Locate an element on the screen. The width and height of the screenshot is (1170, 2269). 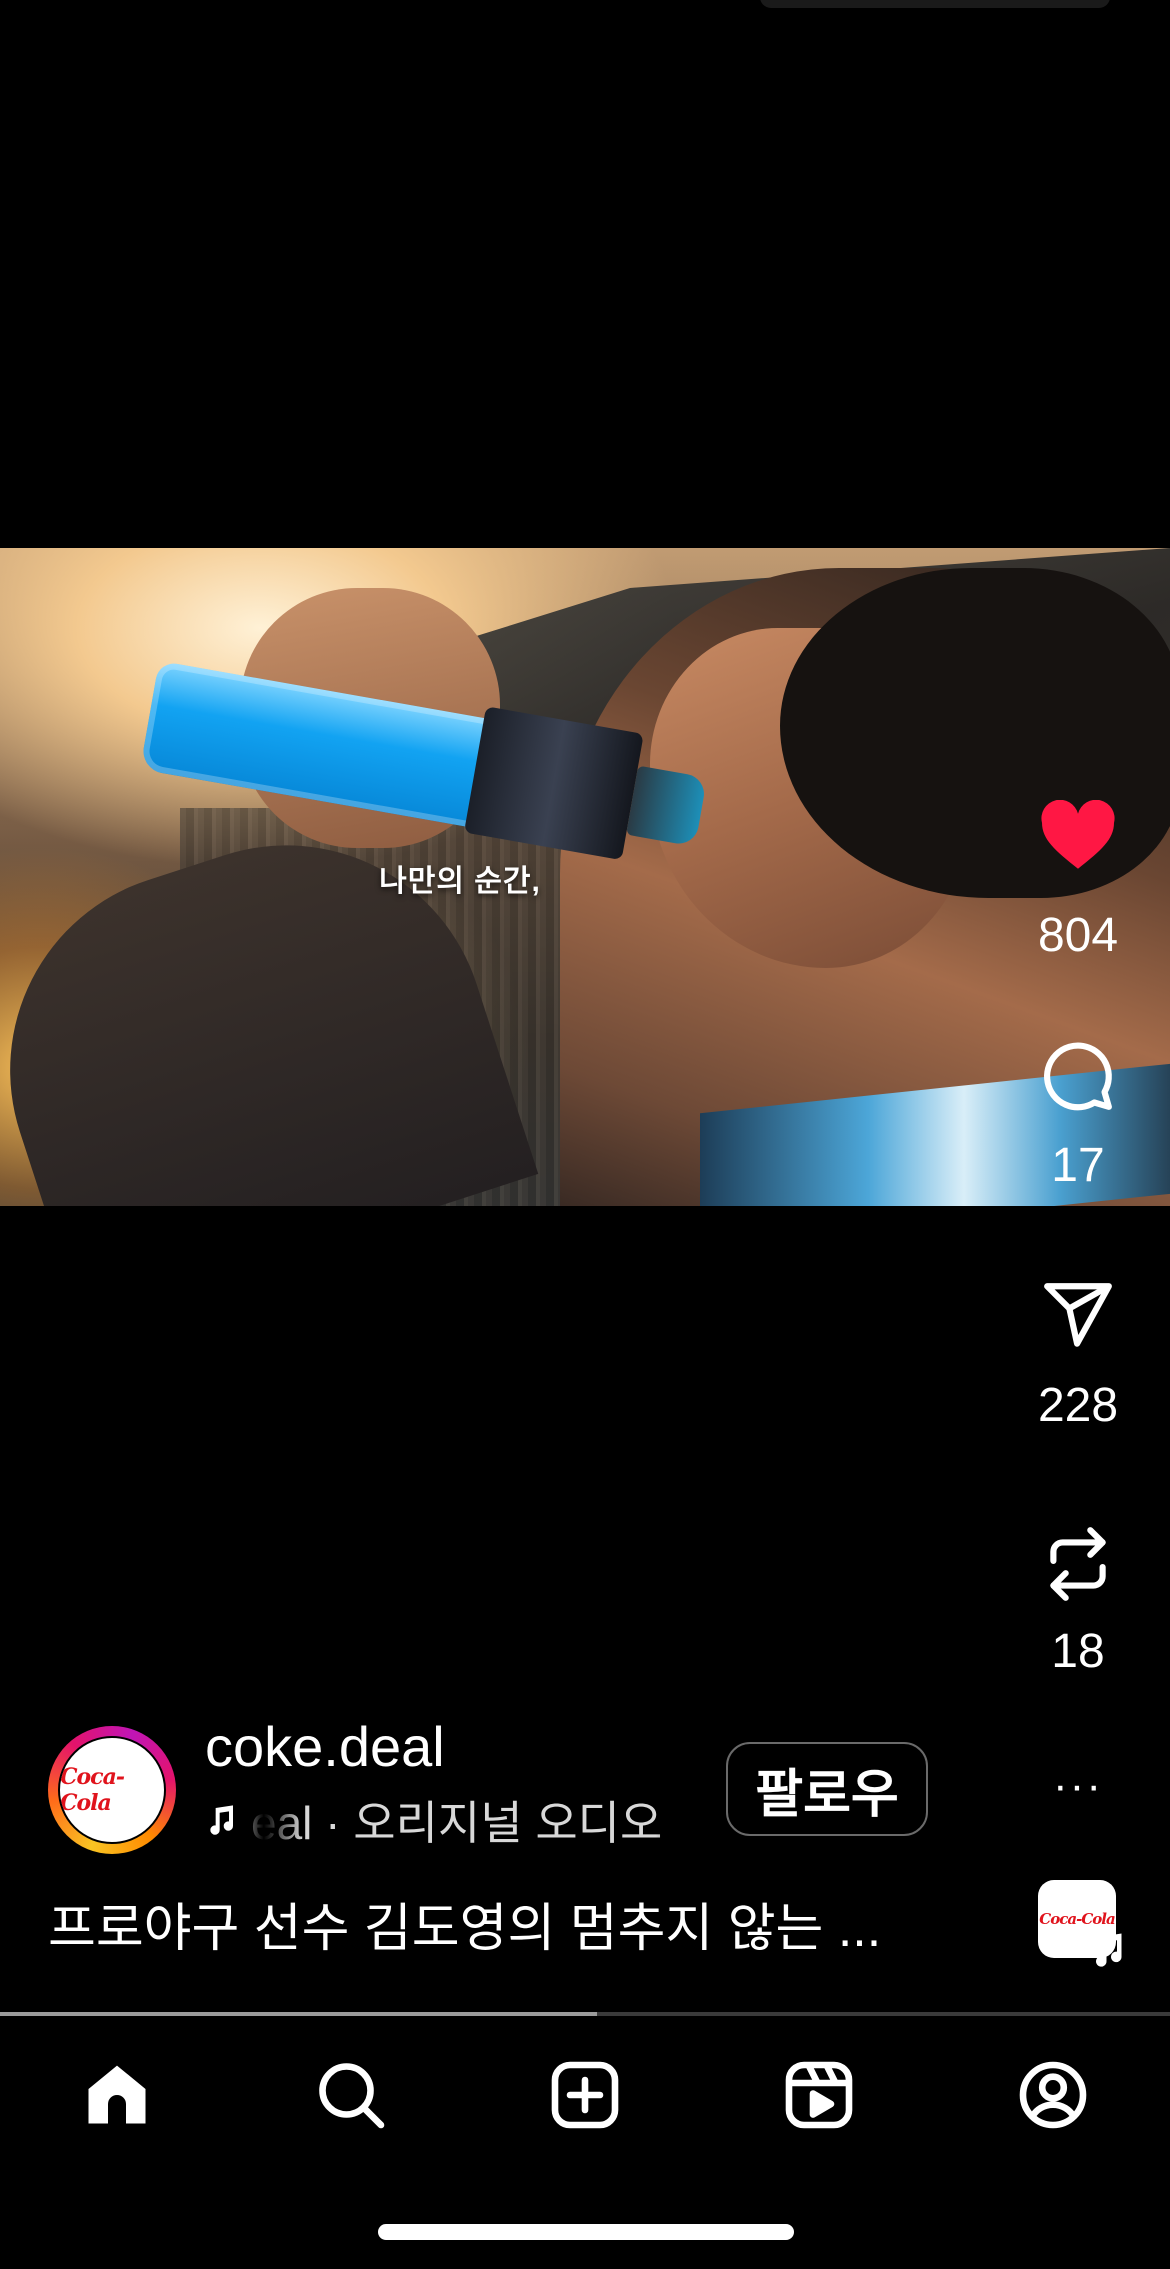
like-count: 804 is located at coordinates (1078, 935).